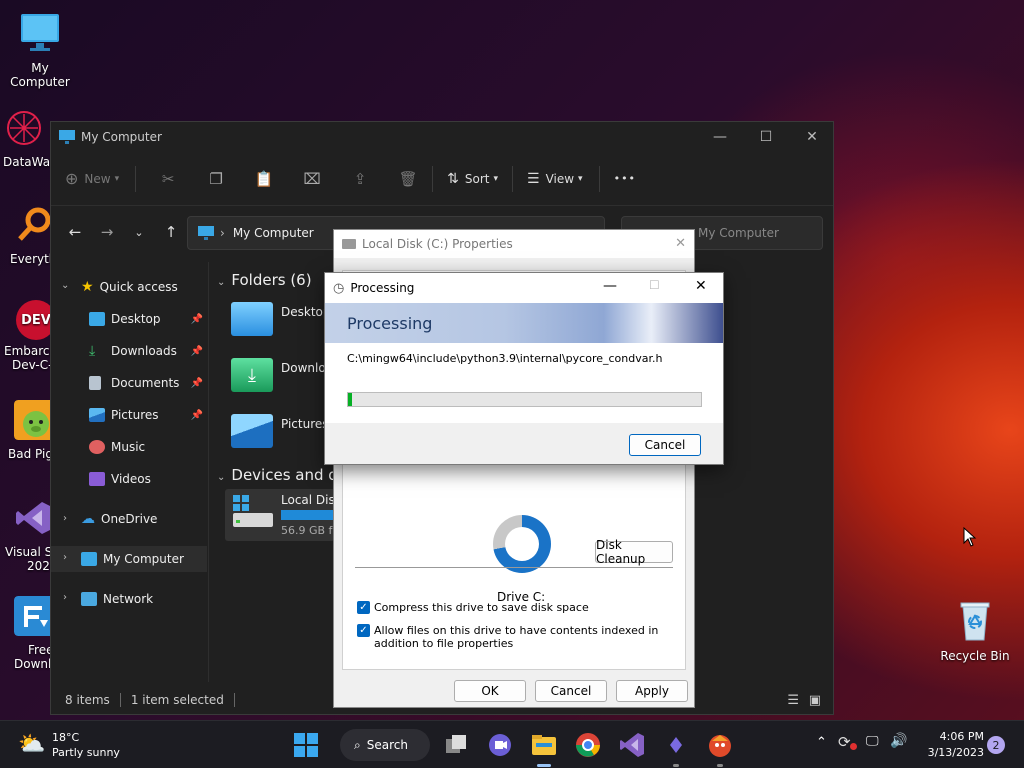  What do you see at coordinates (853, 746) in the screenshot?
I see `sync-alert-badge` at bounding box center [853, 746].